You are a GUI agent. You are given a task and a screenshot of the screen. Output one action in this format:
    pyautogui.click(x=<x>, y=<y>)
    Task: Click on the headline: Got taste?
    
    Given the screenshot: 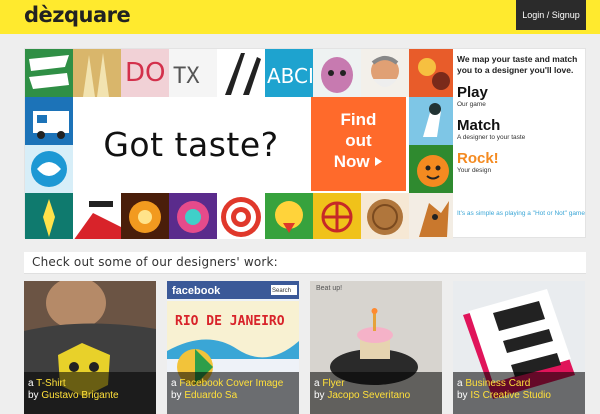 What is the action you would take?
    pyautogui.click(x=191, y=144)
    